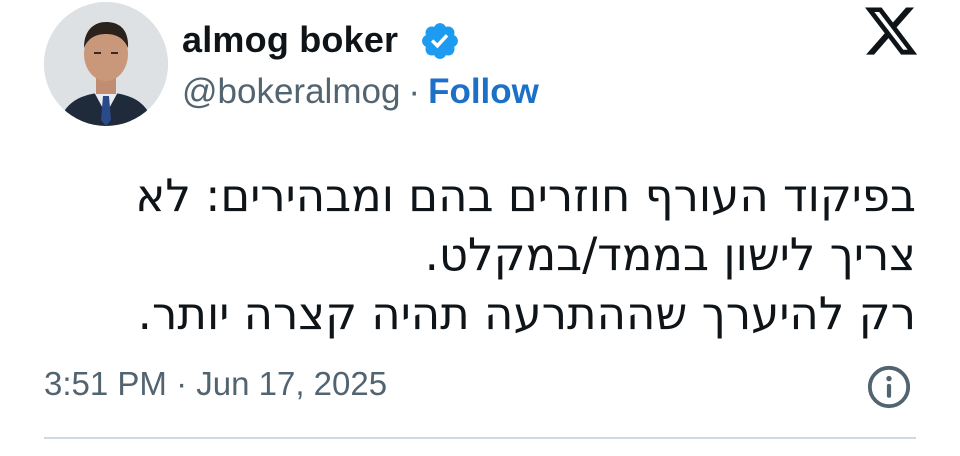  What do you see at coordinates (440, 41) in the screenshot?
I see `verified-badge-icon` at bounding box center [440, 41].